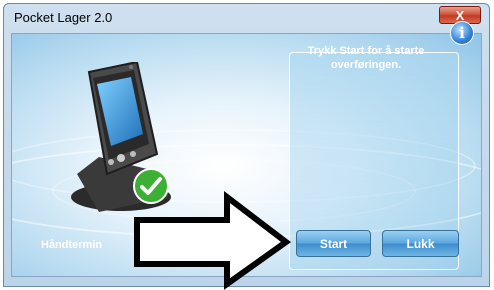 The width and height of the screenshot is (494, 290). I want to click on instruction-text: Trykk Start for å starte overføringen., so click(366, 58).